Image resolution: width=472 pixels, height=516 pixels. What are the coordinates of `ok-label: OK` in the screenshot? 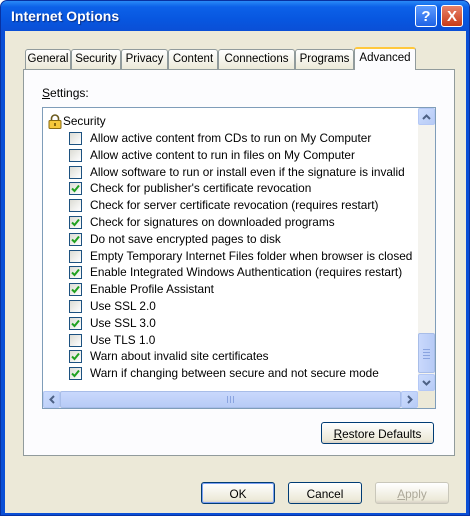 It's located at (238, 494).